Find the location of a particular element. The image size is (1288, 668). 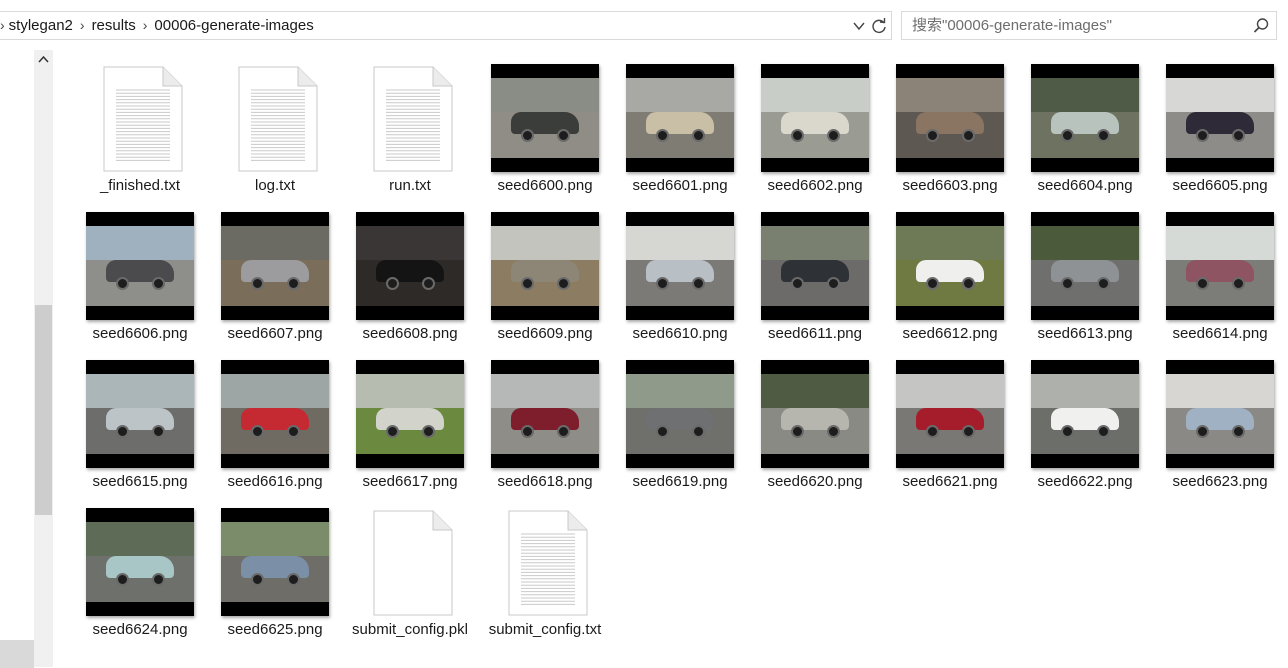

file-item-seed6616-png: seed6616.png is located at coordinates (275, 418).